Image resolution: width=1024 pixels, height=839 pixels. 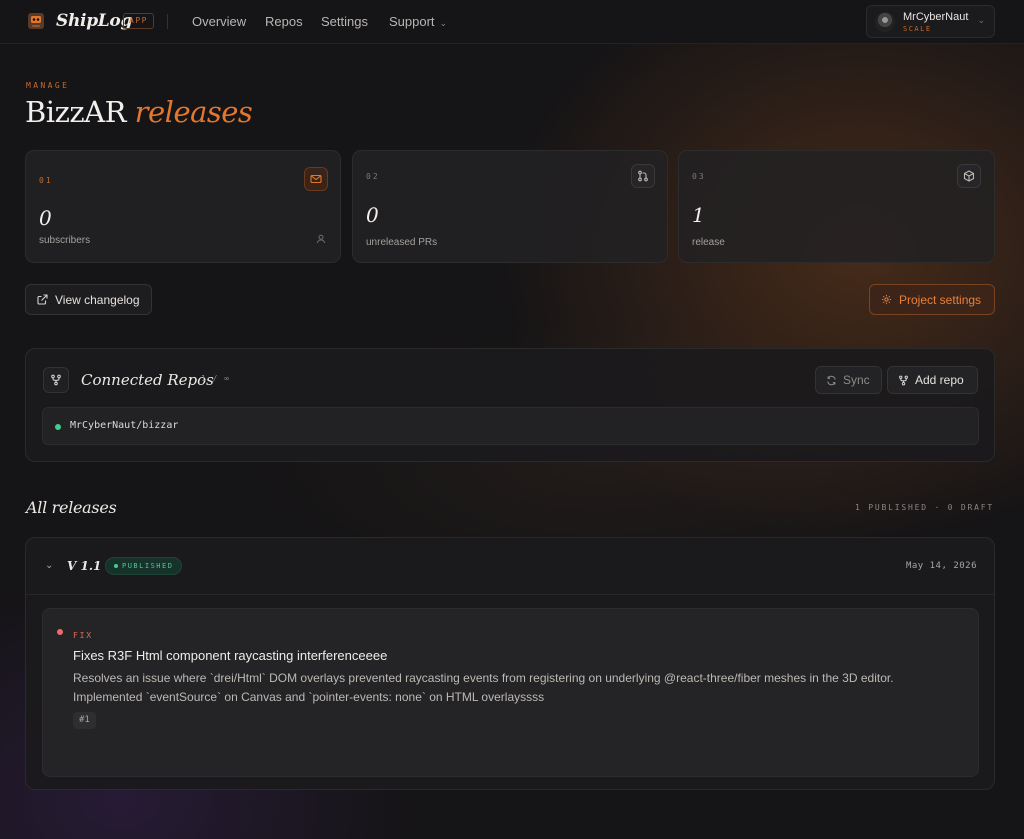 I want to click on page-title-main: BizzAR, so click(x=75, y=112).